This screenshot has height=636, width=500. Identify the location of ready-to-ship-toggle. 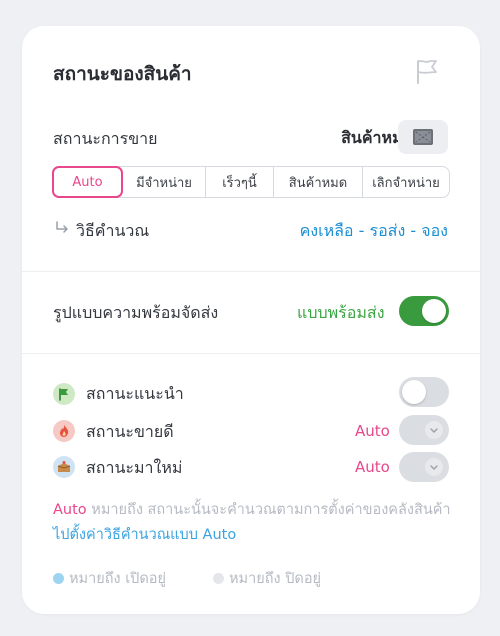
(424, 311).